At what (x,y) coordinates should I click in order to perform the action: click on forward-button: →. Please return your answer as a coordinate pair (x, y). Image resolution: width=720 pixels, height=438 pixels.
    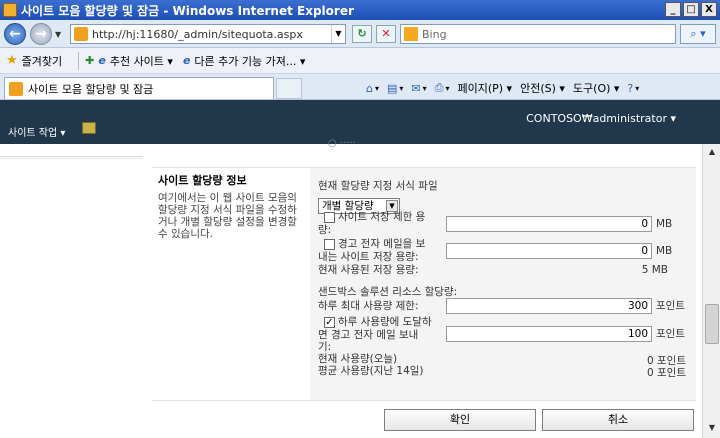
    Looking at the image, I should click on (41, 34).